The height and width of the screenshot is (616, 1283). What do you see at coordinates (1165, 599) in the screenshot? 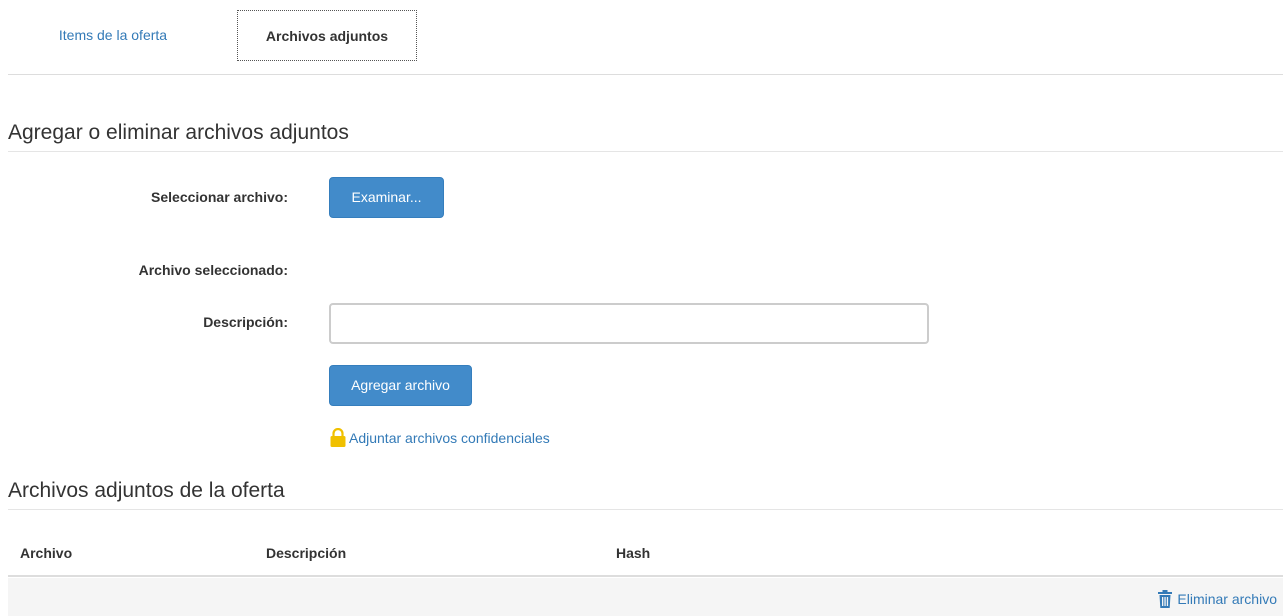
I see `trash-icon` at bounding box center [1165, 599].